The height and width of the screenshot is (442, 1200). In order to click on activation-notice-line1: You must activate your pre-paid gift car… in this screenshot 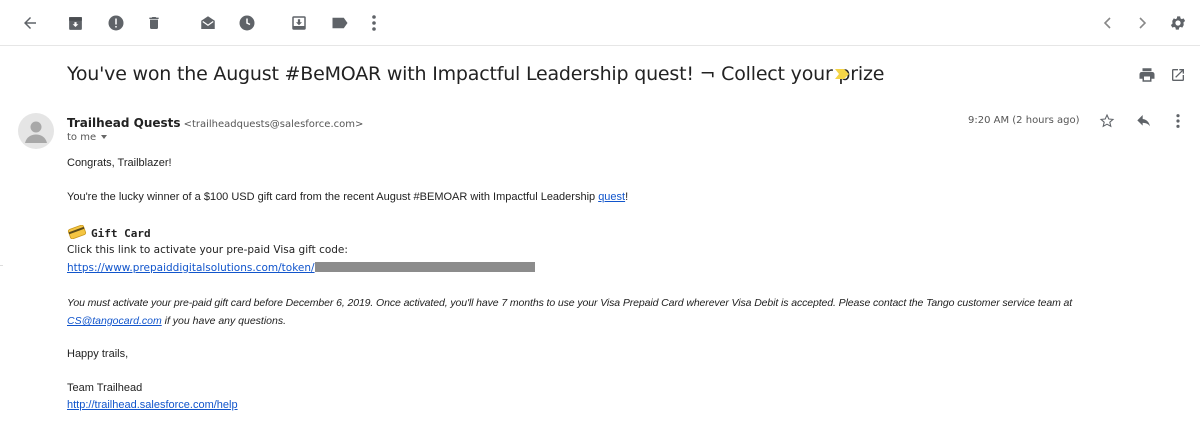, I will do `click(570, 303)`.